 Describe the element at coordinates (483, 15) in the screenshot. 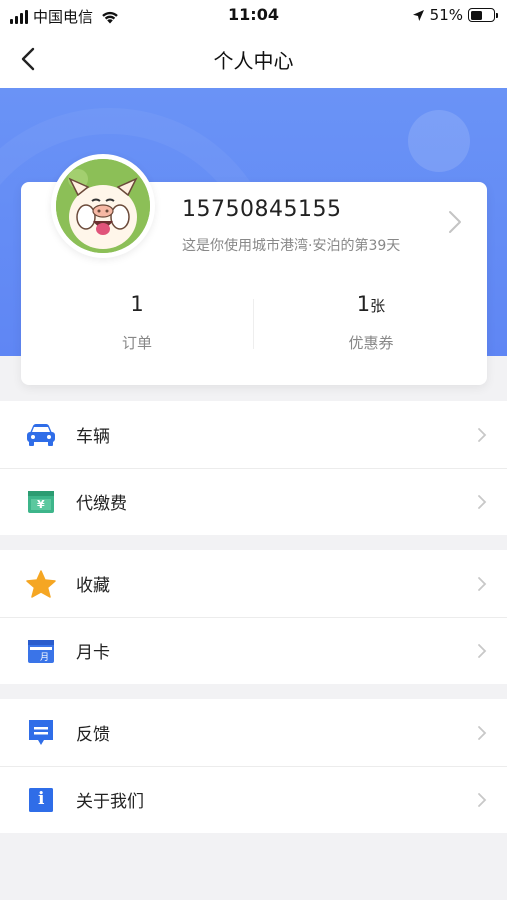

I see `battery-icon` at that location.